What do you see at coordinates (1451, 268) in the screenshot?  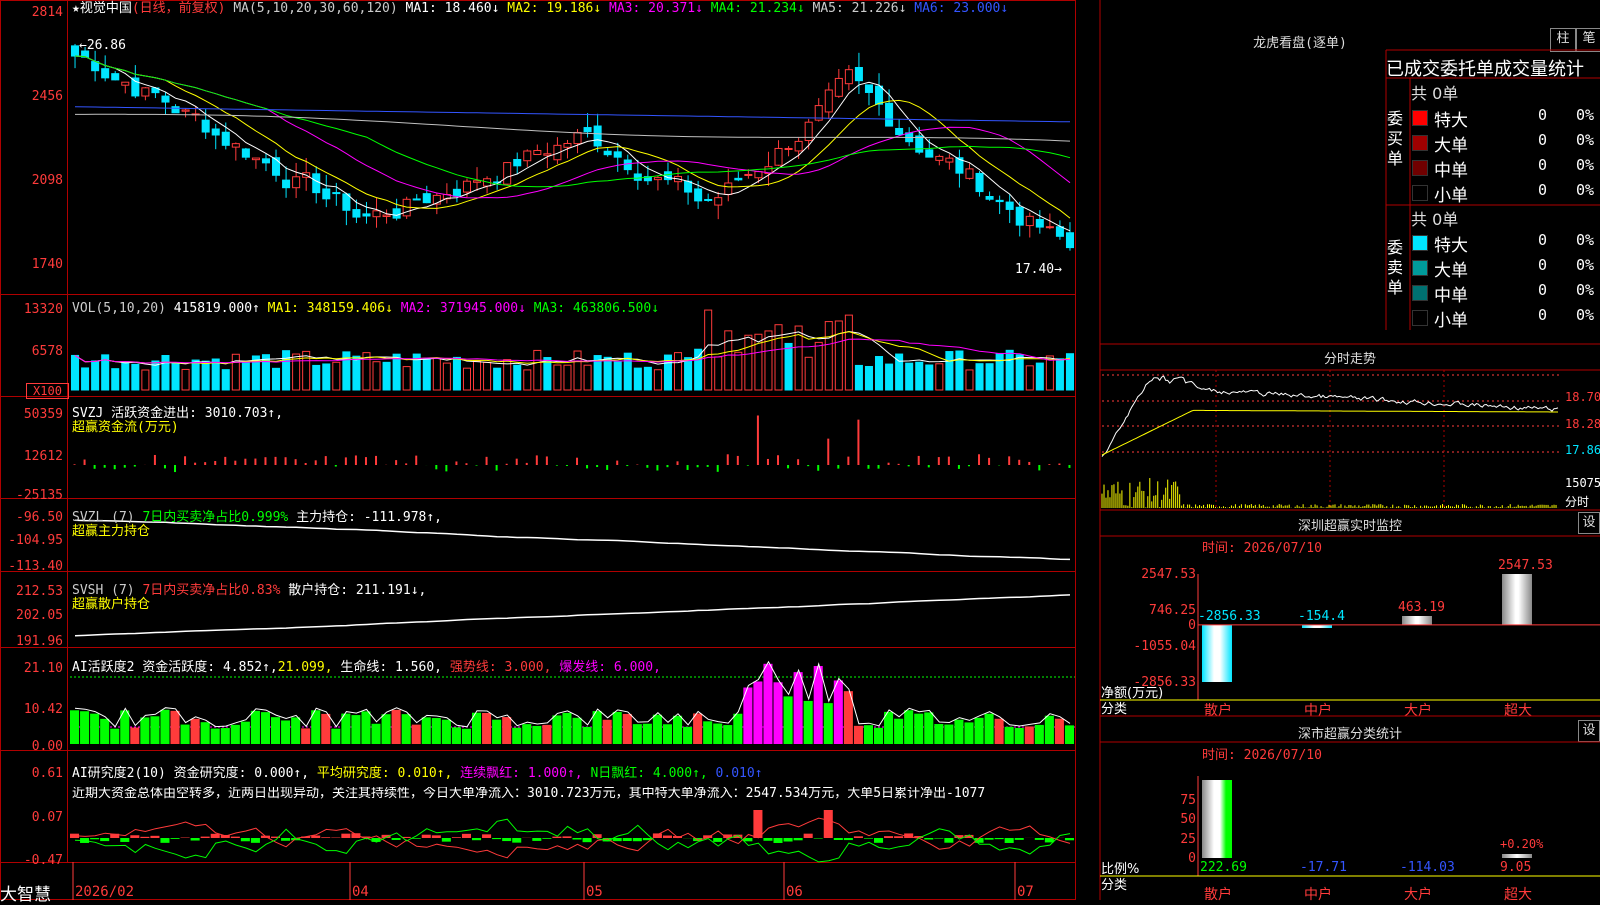 I see `row-label: 大单` at bounding box center [1451, 268].